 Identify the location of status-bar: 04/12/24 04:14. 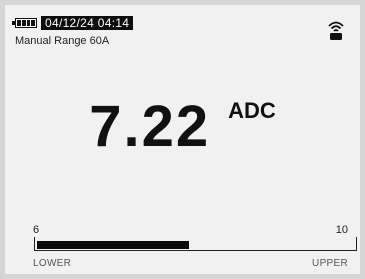
(73, 23).